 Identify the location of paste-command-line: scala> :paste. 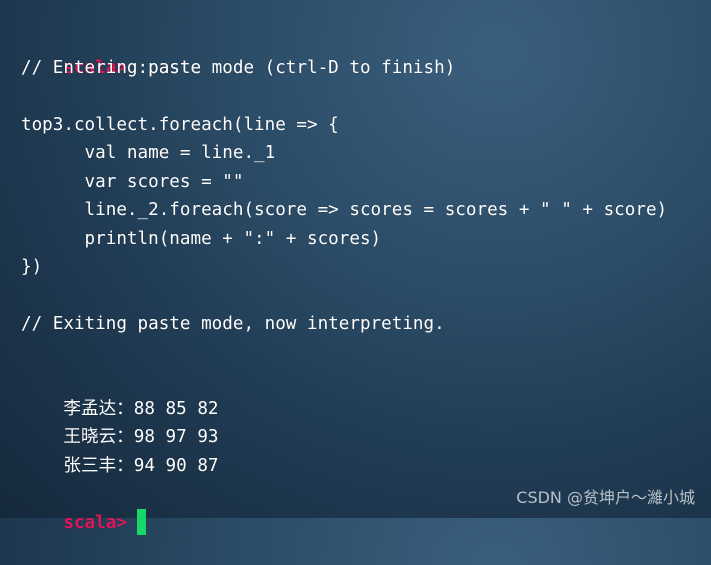
(111, 52).